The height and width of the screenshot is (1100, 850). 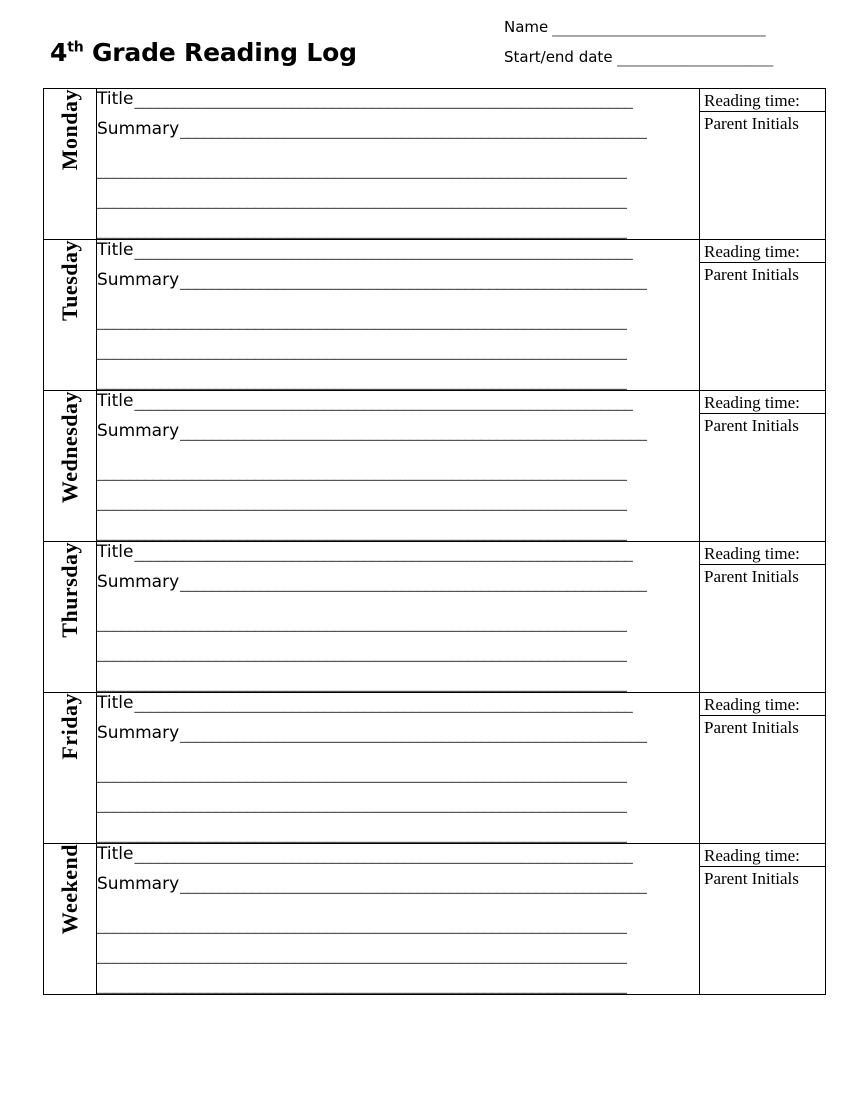 What do you see at coordinates (69, 726) in the screenshot?
I see `day-label: Friday` at bounding box center [69, 726].